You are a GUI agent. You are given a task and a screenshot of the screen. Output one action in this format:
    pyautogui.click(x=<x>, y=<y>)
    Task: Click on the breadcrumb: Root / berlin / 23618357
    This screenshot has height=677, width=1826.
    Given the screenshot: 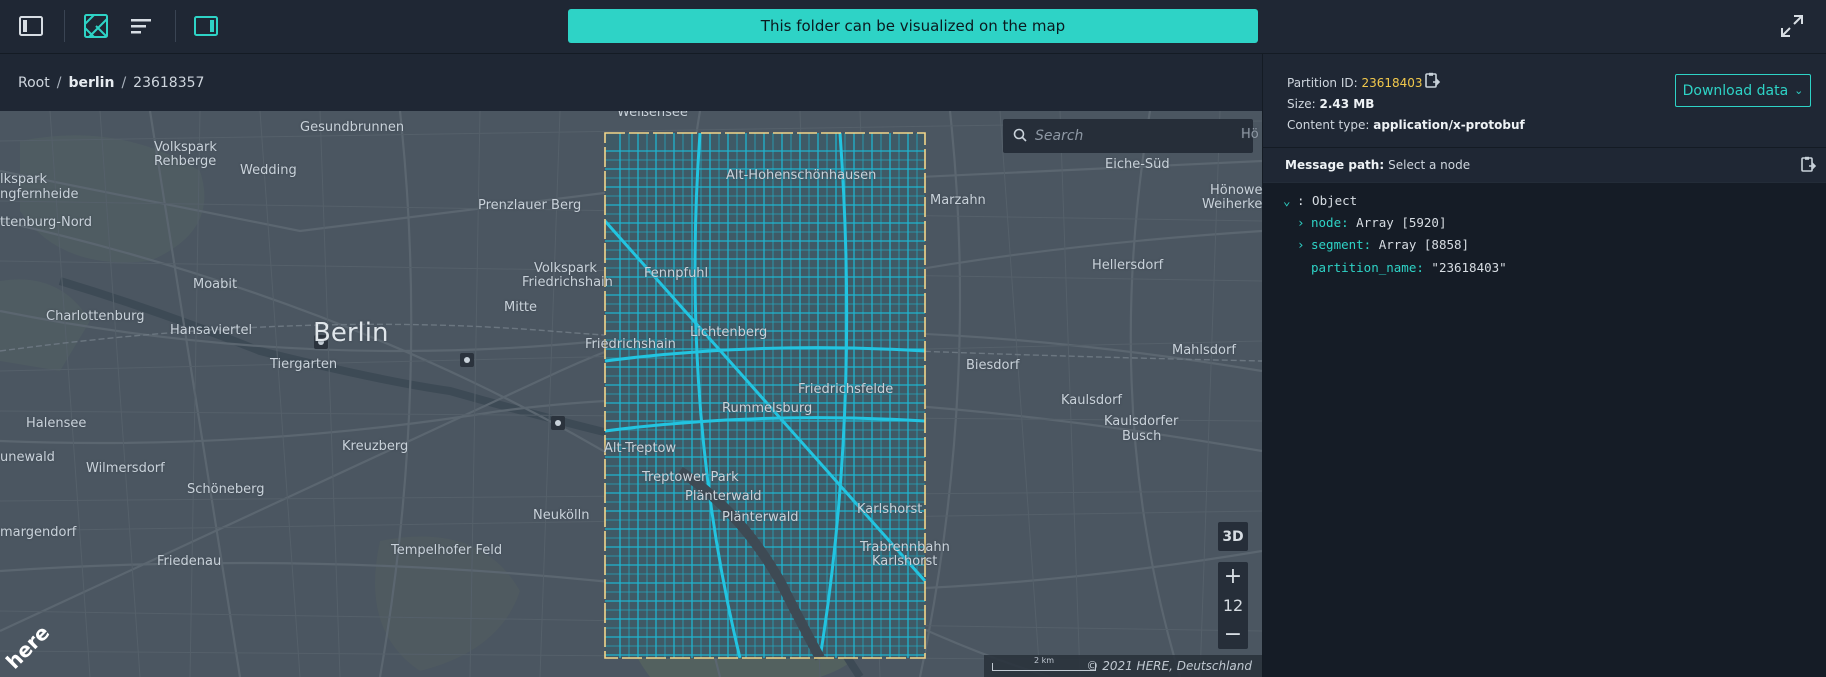 What is the action you would take?
    pyautogui.click(x=631, y=82)
    